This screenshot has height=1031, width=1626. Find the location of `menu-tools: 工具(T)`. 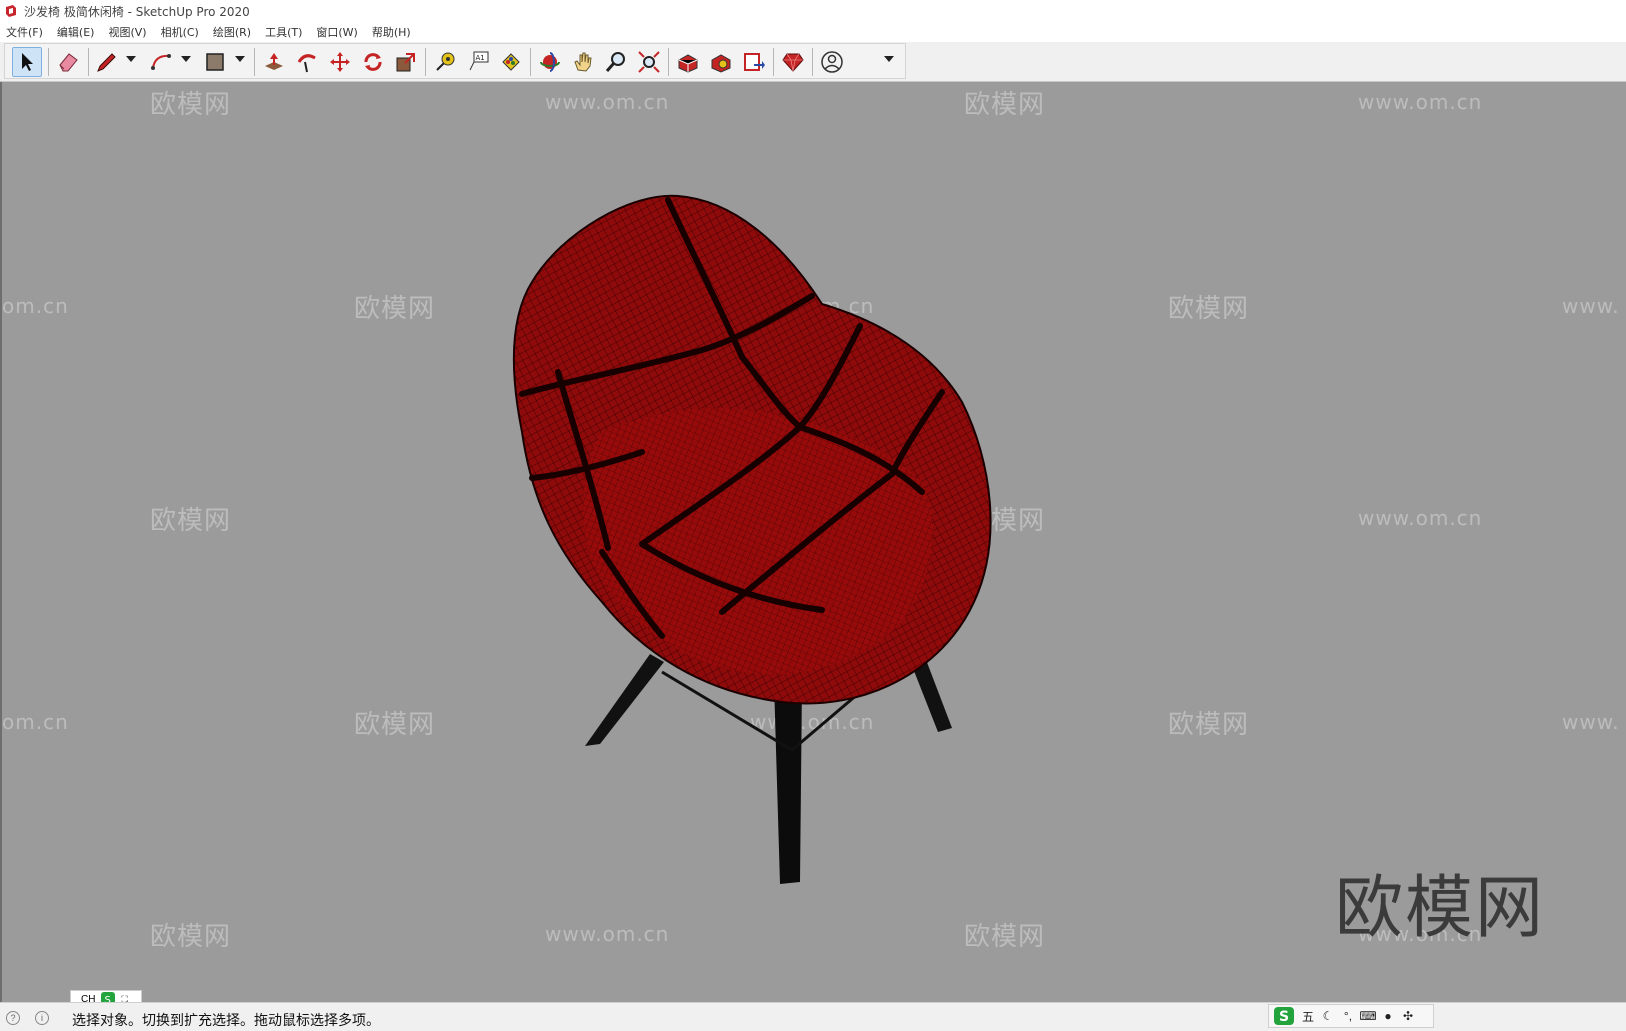

menu-tools: 工具(T) is located at coordinates (283, 32).